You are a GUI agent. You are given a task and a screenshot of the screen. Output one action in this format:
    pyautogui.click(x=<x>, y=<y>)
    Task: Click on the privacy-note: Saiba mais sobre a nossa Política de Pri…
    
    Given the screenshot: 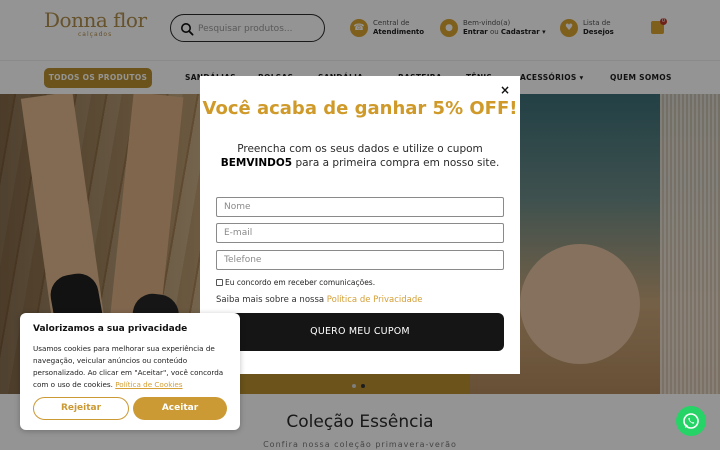 What is the action you would take?
    pyautogui.click(x=319, y=300)
    